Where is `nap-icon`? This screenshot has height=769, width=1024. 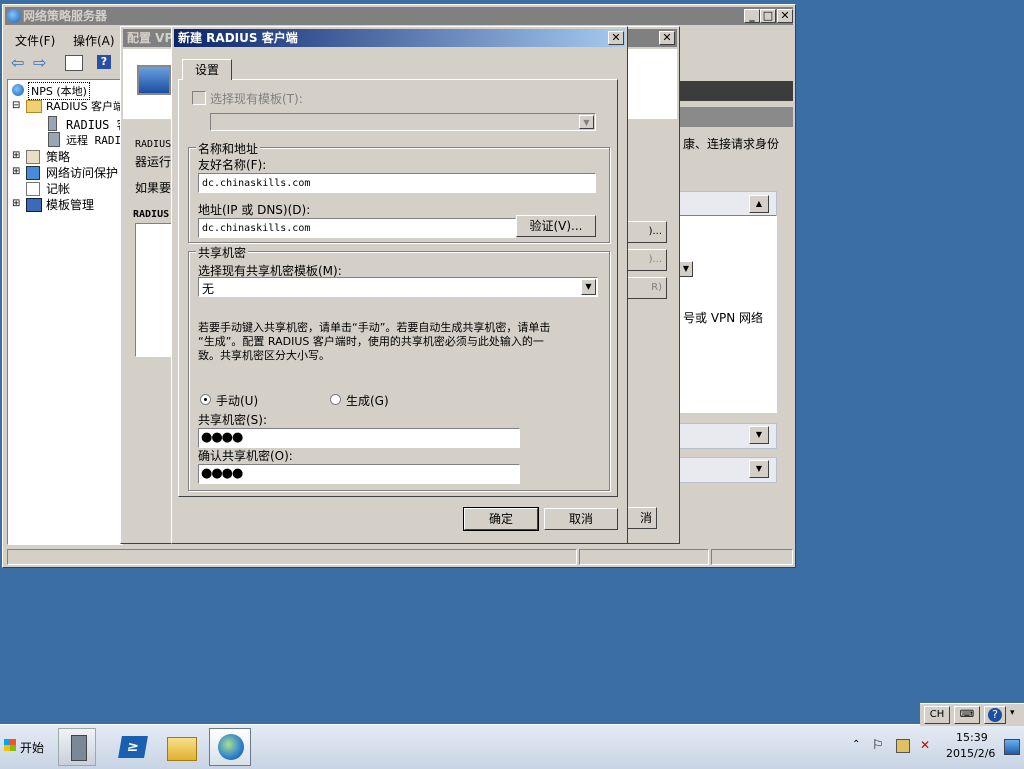 nap-icon is located at coordinates (33, 173).